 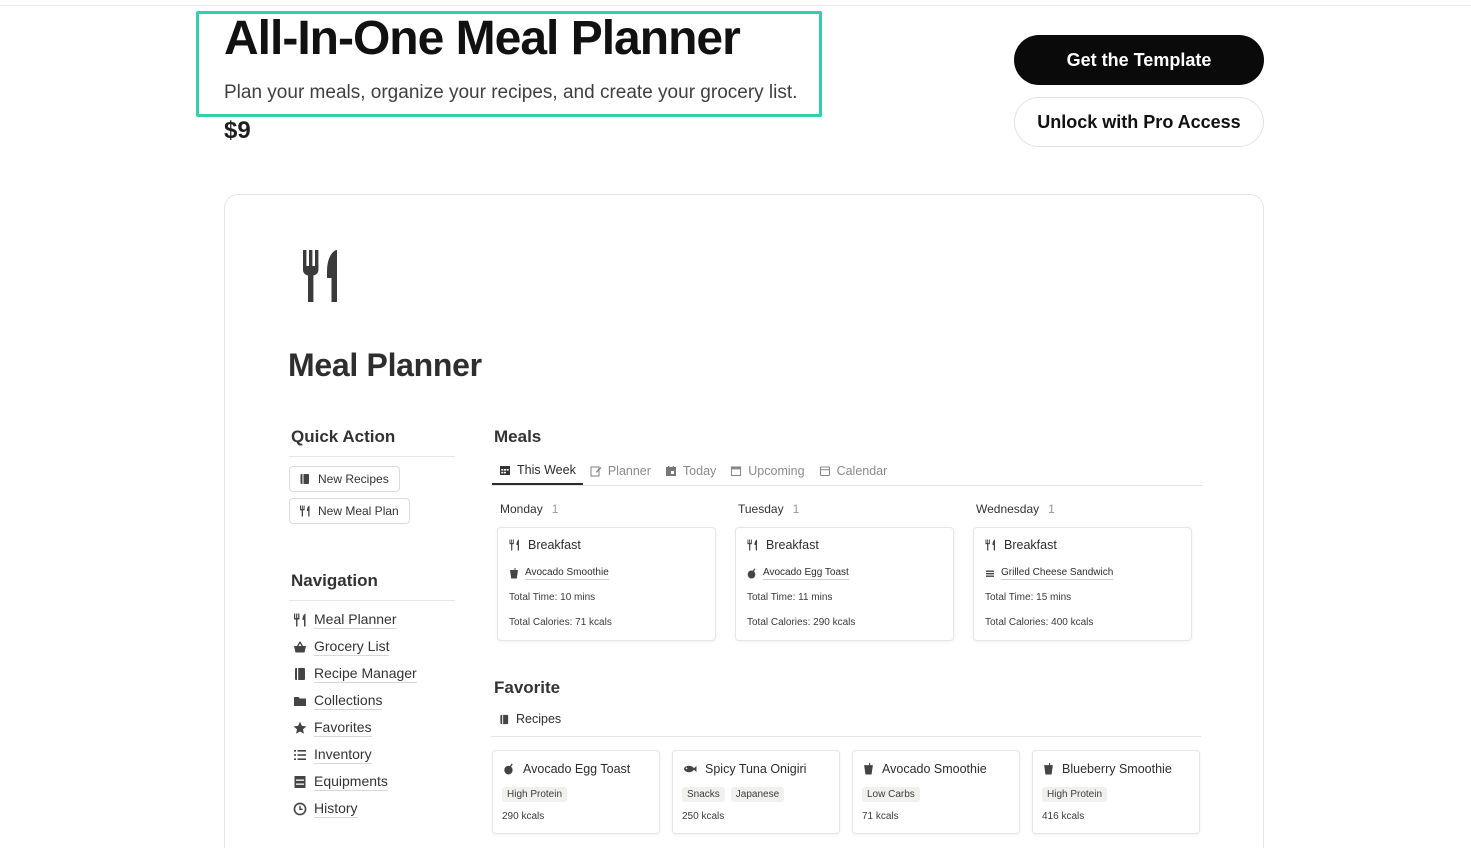 I want to click on nav-label: Collections, so click(x=348, y=701).